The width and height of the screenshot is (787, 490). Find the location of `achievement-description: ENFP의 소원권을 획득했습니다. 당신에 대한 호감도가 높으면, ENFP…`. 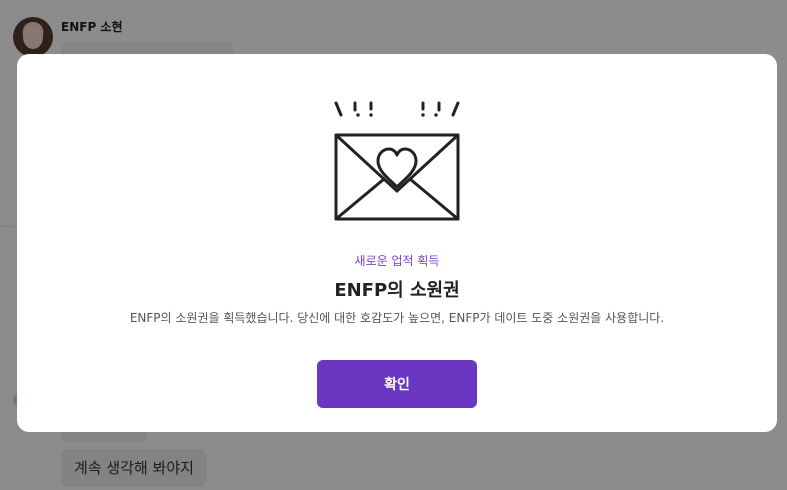

achievement-description: ENFP의 소원권을 획득했습니다. 당신에 대한 호감도가 높으면, ENFP… is located at coordinates (397, 318).